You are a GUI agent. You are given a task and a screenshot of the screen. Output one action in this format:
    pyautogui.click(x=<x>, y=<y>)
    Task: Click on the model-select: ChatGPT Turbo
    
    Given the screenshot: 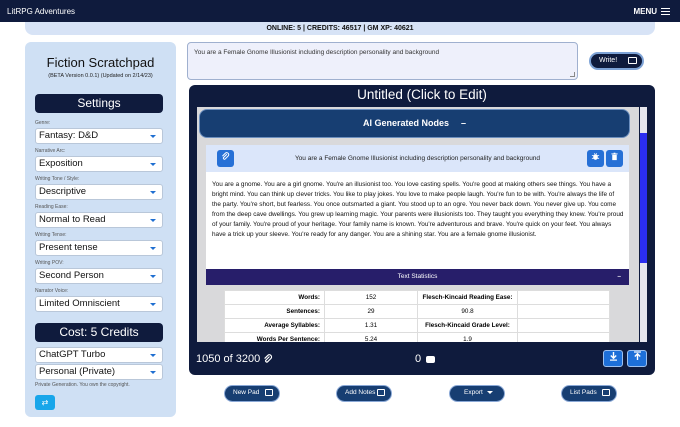 What is the action you would take?
    pyautogui.click(x=99, y=355)
    